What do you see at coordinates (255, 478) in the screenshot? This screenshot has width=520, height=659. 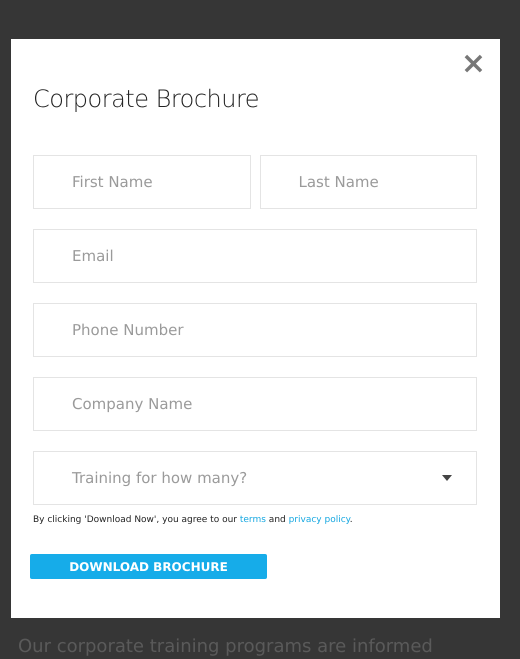 I see `dropdown-field: Training for how many?` at bounding box center [255, 478].